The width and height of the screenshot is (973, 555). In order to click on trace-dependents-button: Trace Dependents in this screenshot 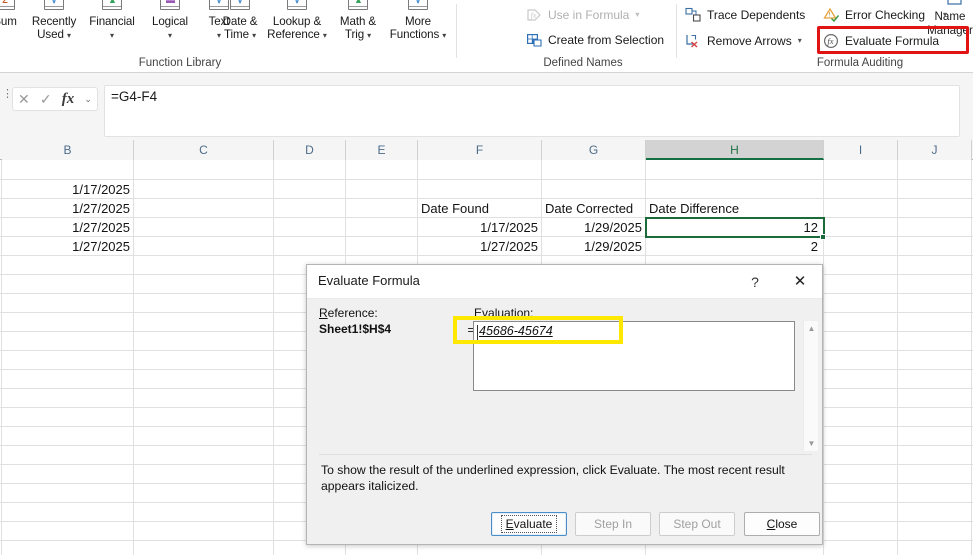, I will do `click(745, 14)`.